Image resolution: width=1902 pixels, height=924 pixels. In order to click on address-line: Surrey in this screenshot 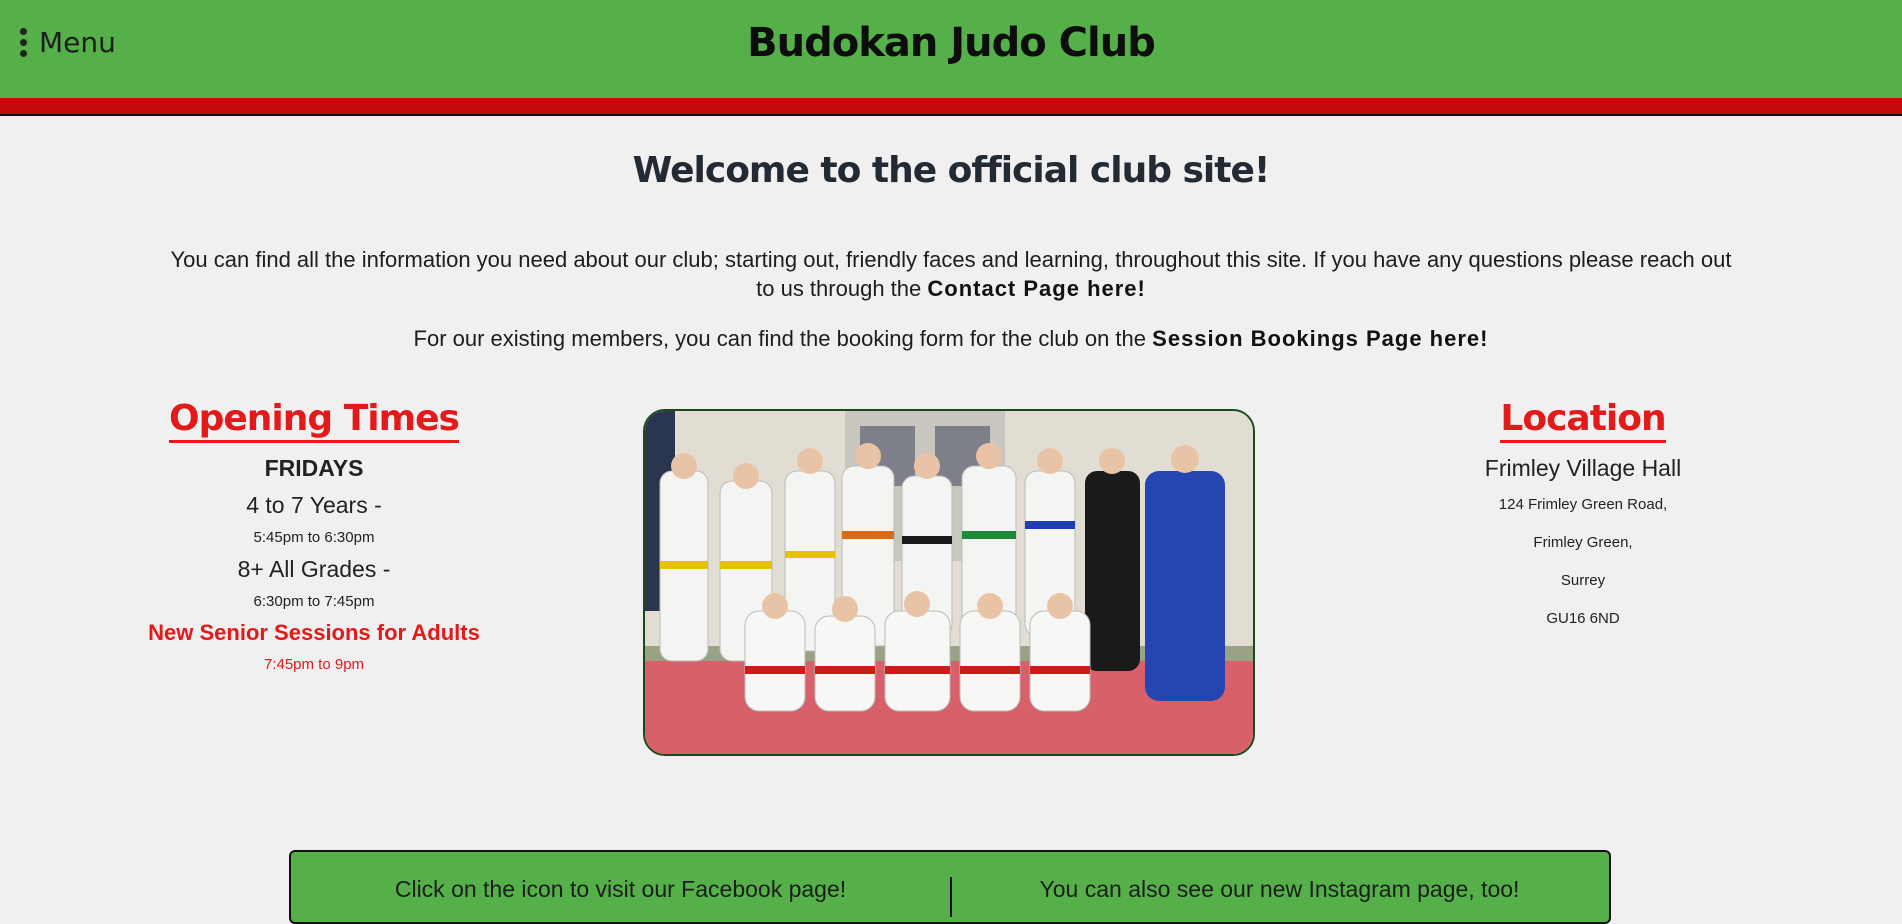, I will do `click(1583, 580)`.